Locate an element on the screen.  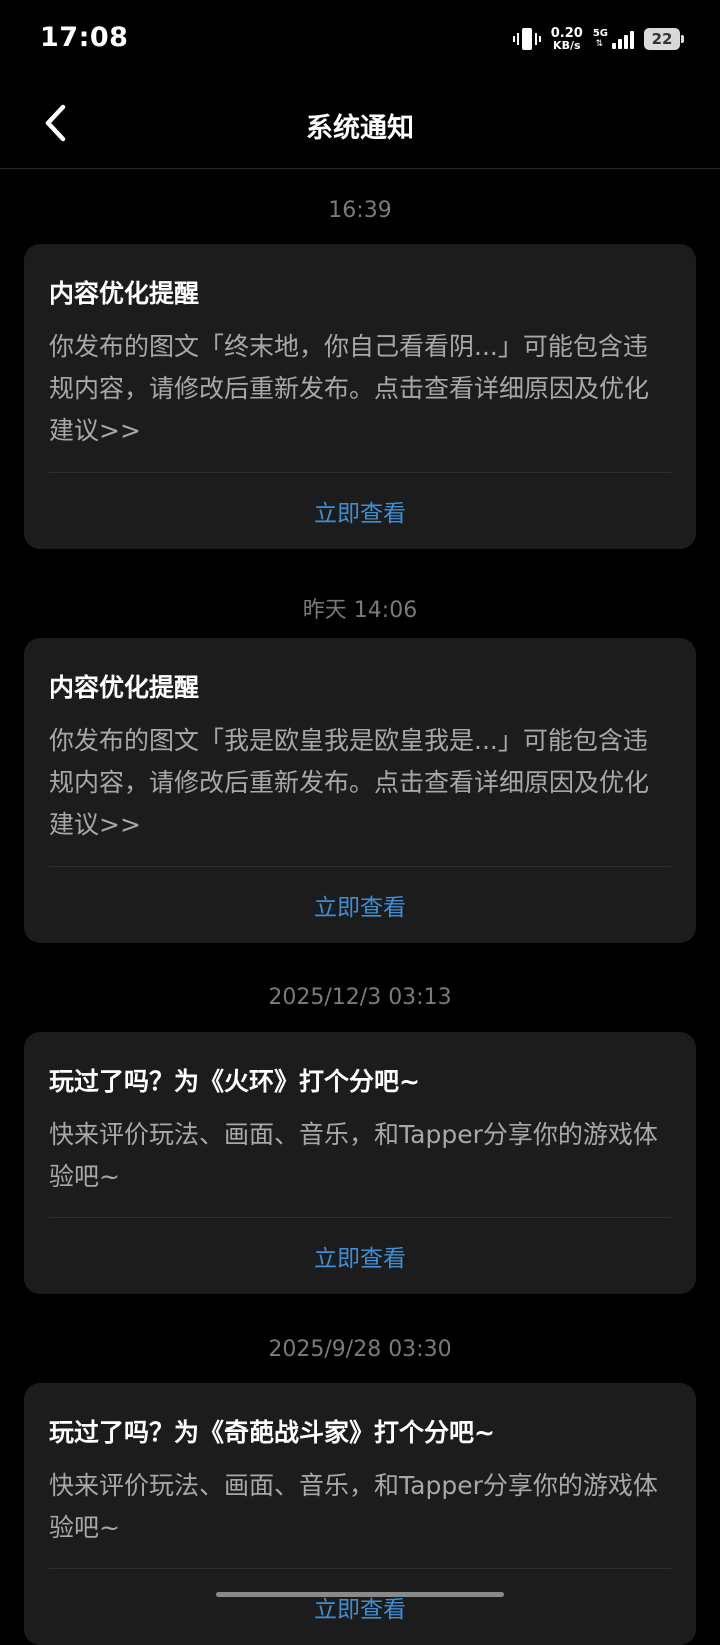
vibrate-icon is located at coordinates (526, 39).